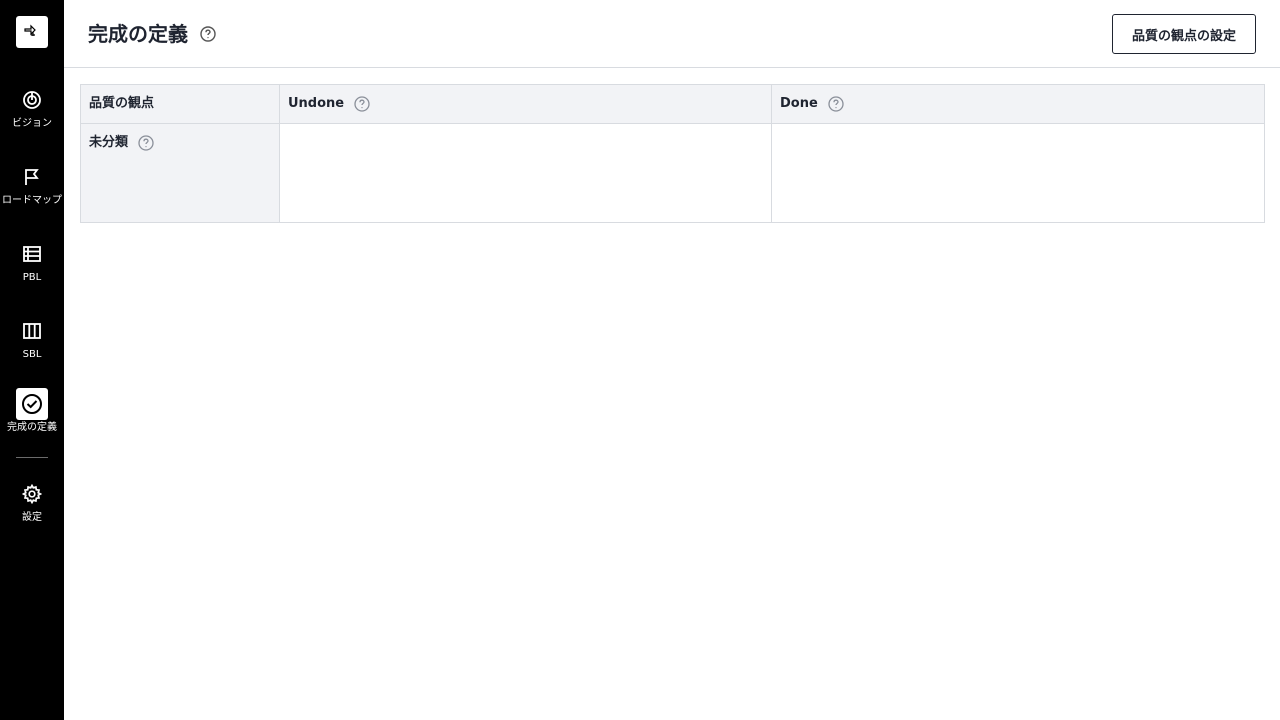 The height and width of the screenshot is (720, 1280). Describe the element at coordinates (799, 103) in the screenshot. I see `column-header-label: Done` at that location.